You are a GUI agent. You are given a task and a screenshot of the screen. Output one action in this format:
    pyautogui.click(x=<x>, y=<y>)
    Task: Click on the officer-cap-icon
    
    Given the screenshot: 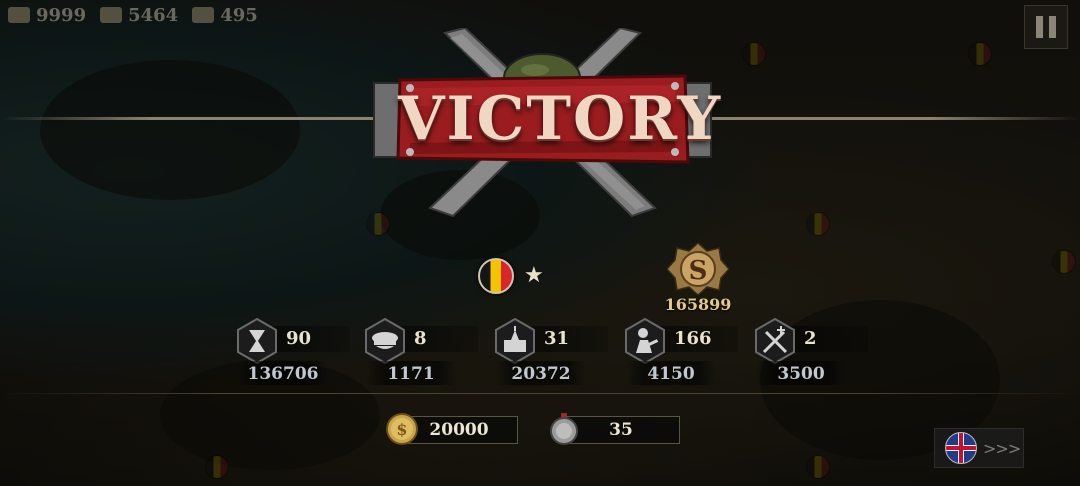 What is the action you would take?
    pyautogui.click(x=385, y=341)
    